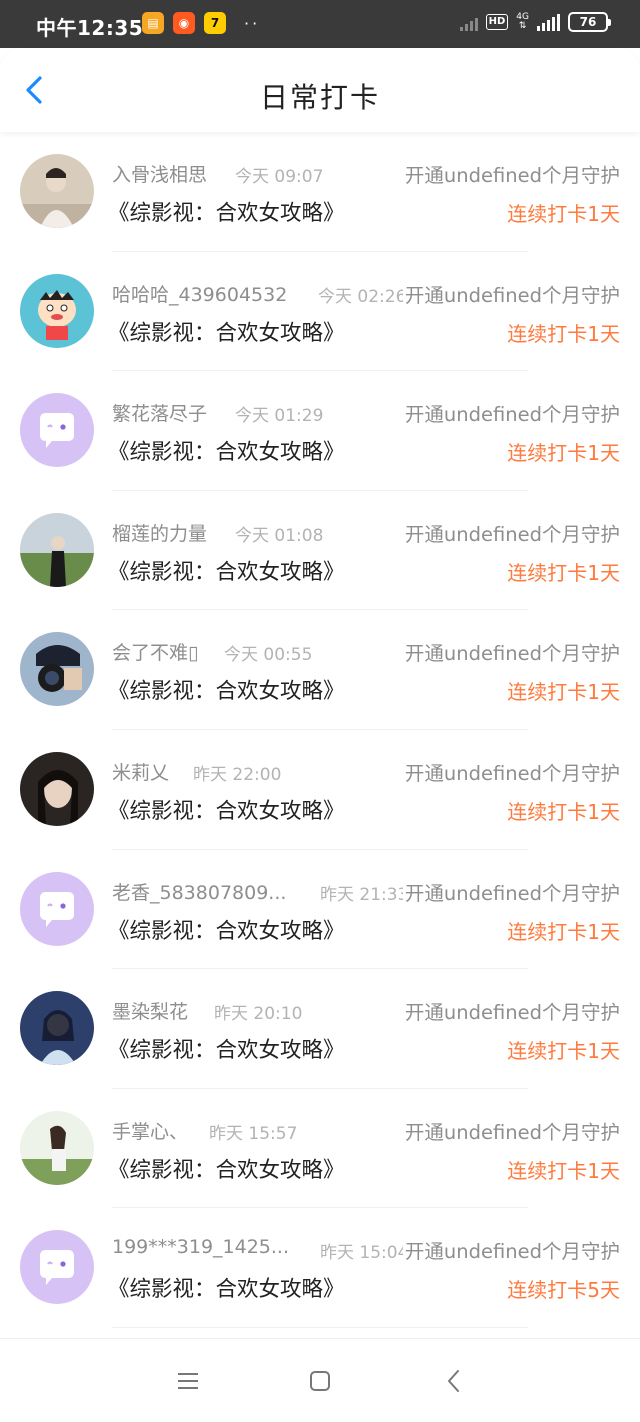 The width and height of the screenshot is (640, 1422). I want to click on checkin-time: 昨天 15:04, so click(364, 1253).